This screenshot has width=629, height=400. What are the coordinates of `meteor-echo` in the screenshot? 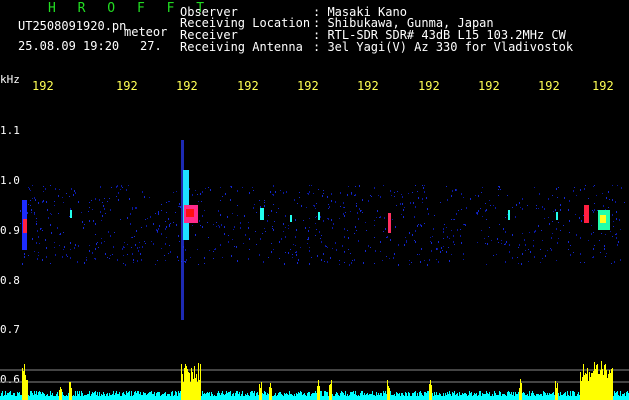 It's located at (262, 214).